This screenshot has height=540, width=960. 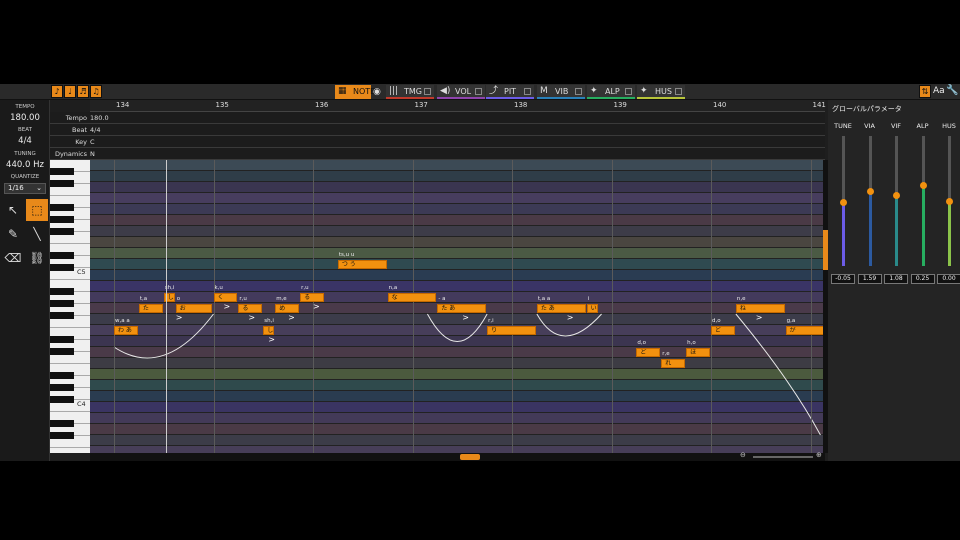 What do you see at coordinates (150, 308) in the screenshot?
I see `note-block: た` at bounding box center [150, 308].